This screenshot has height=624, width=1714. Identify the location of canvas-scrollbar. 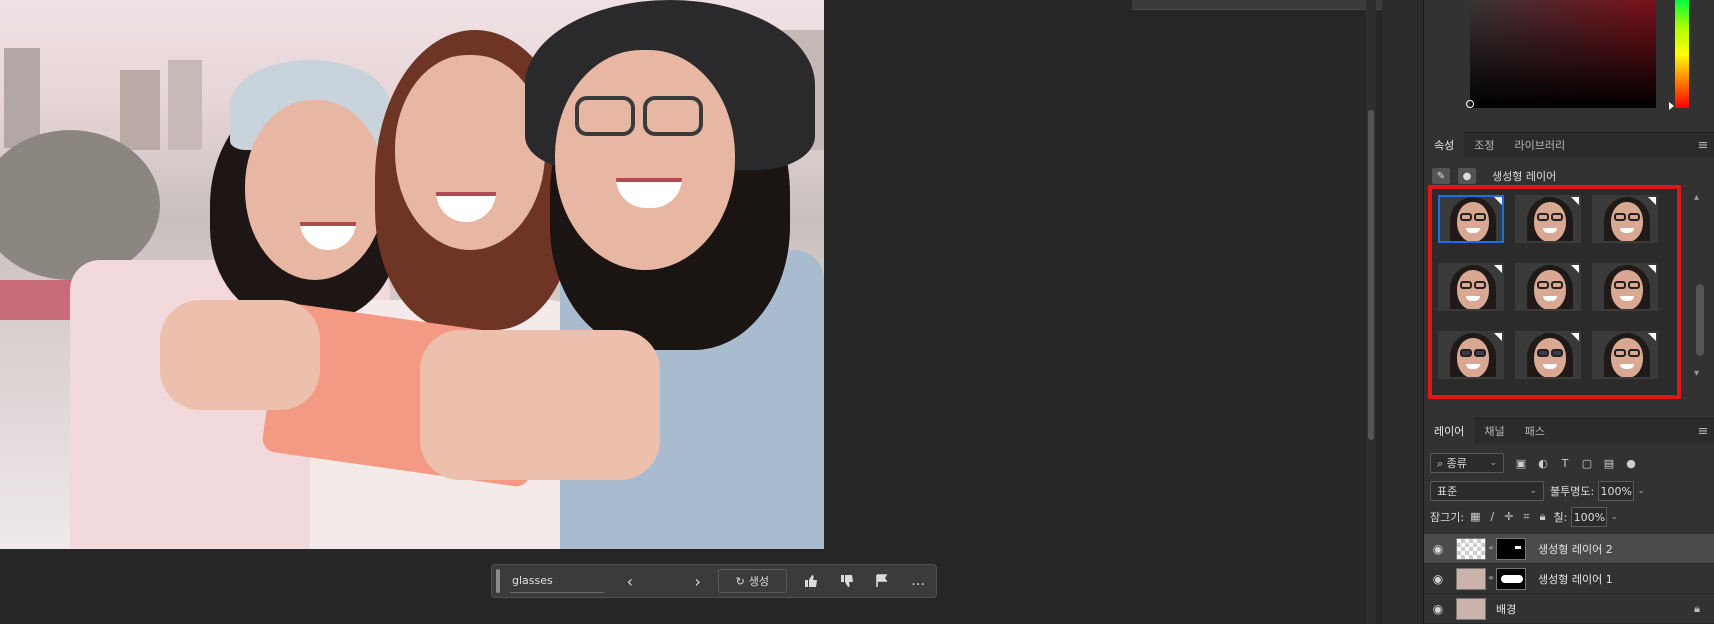
(1371, 312).